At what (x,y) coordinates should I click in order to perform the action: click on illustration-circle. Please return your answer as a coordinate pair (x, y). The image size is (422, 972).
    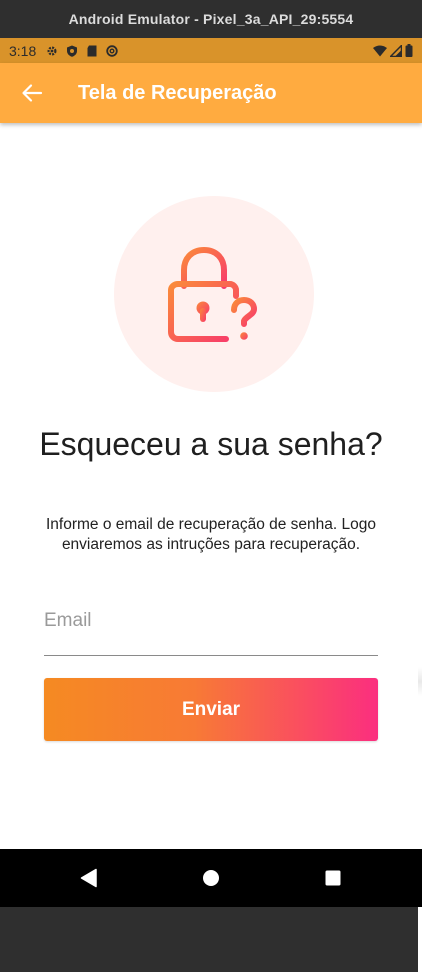
    Looking at the image, I should click on (214, 294).